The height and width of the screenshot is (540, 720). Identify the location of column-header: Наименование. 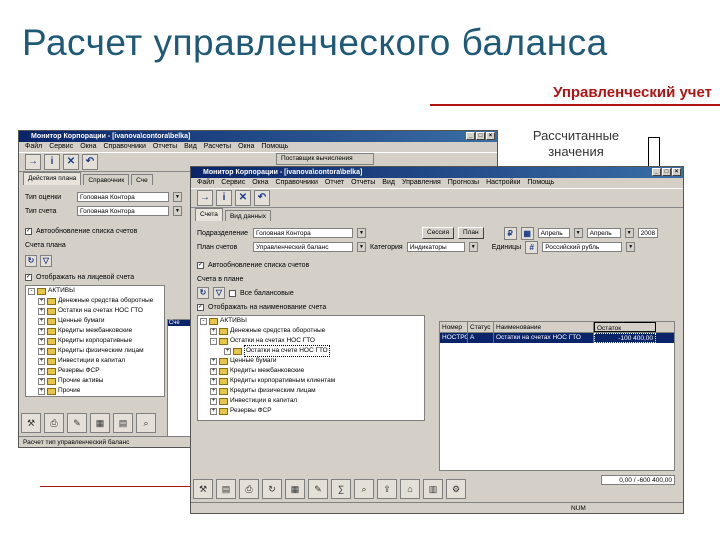
(544, 327).